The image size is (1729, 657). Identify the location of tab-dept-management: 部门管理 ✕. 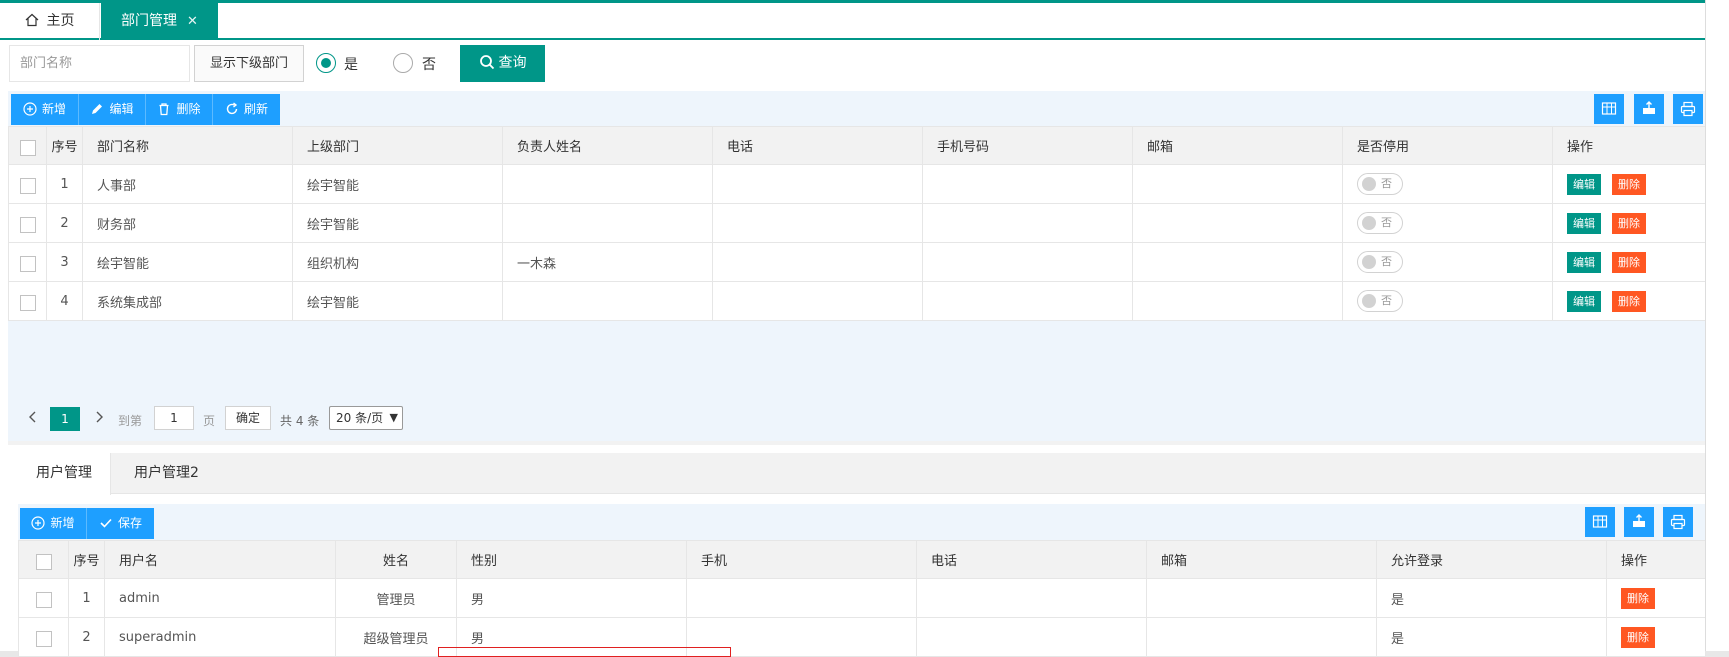
(159, 21).